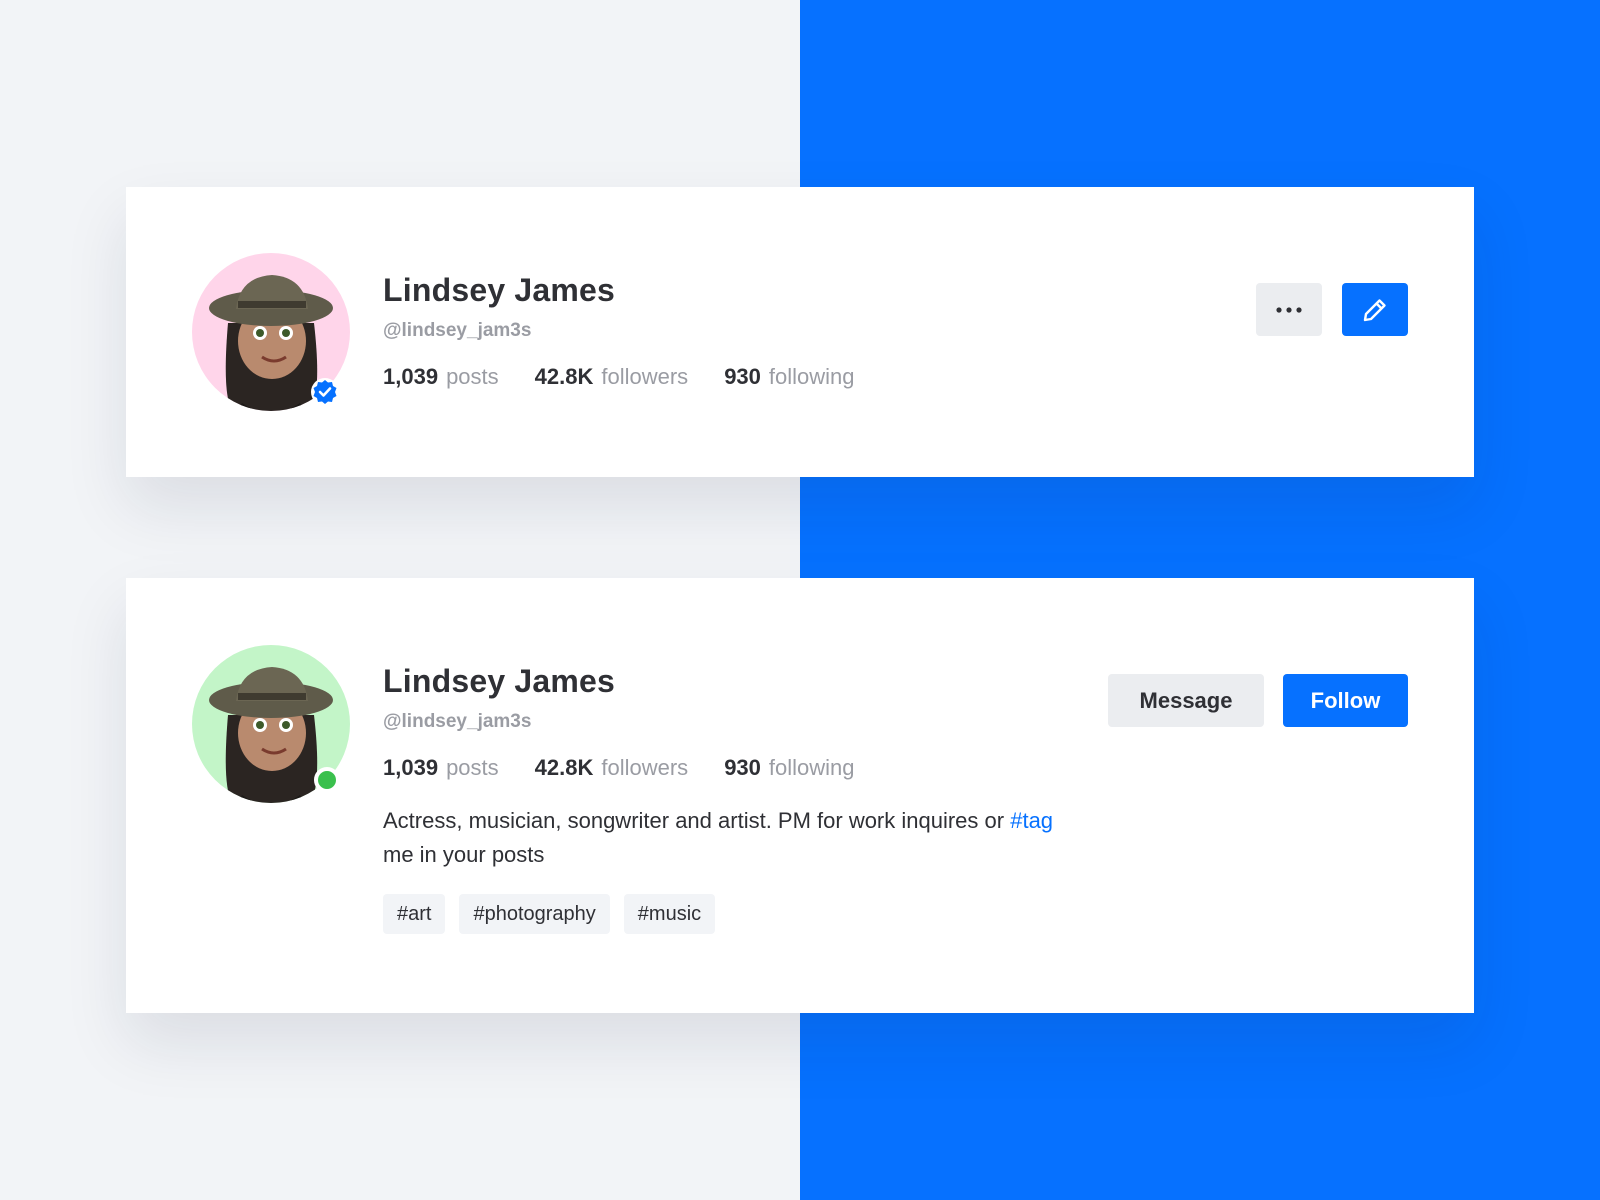  I want to click on edit-profile-button, so click(1375, 309).